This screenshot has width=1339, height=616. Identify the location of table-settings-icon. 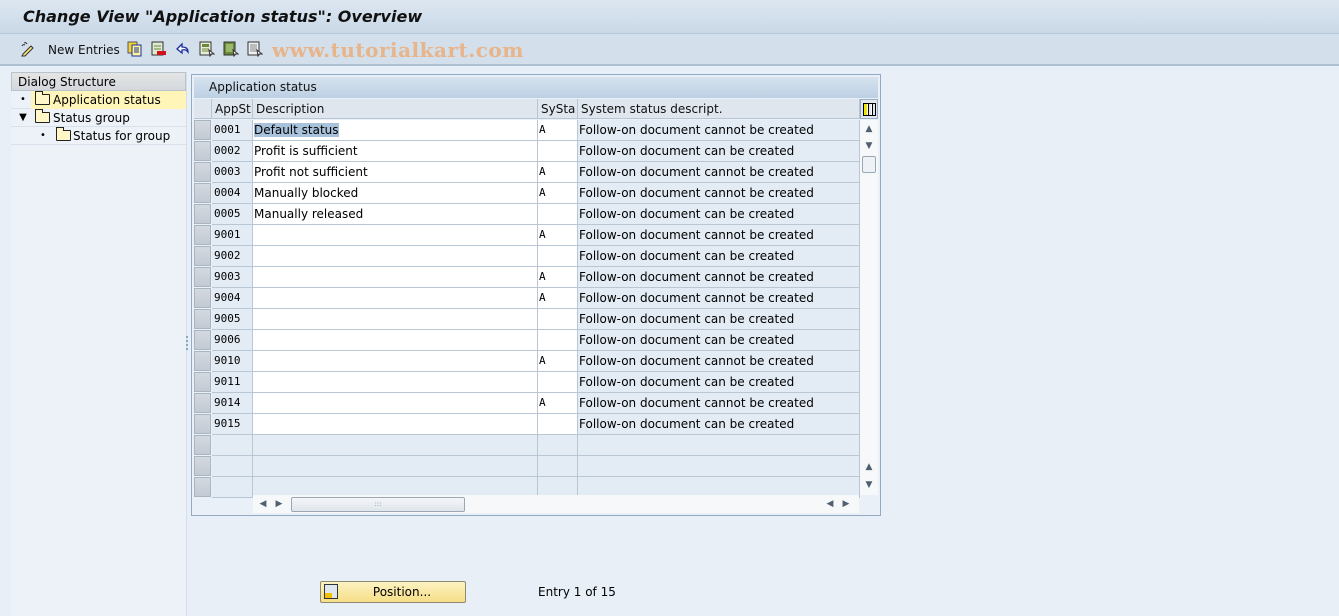
(869, 109).